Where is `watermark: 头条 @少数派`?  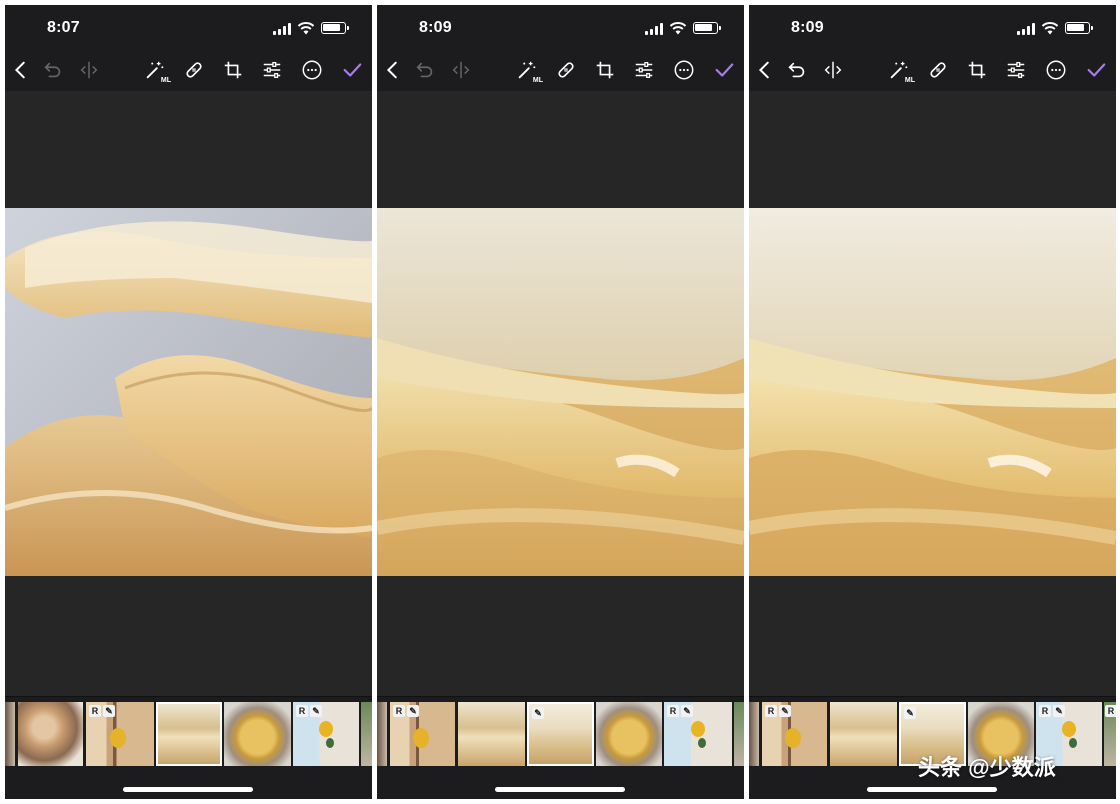 watermark: 头条 @少数派 is located at coordinates (987, 767).